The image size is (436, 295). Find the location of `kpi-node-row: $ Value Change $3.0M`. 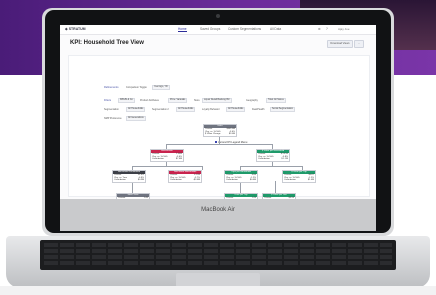

kpi-node-row: $ Value Change $3.0M is located at coordinates (220, 134).